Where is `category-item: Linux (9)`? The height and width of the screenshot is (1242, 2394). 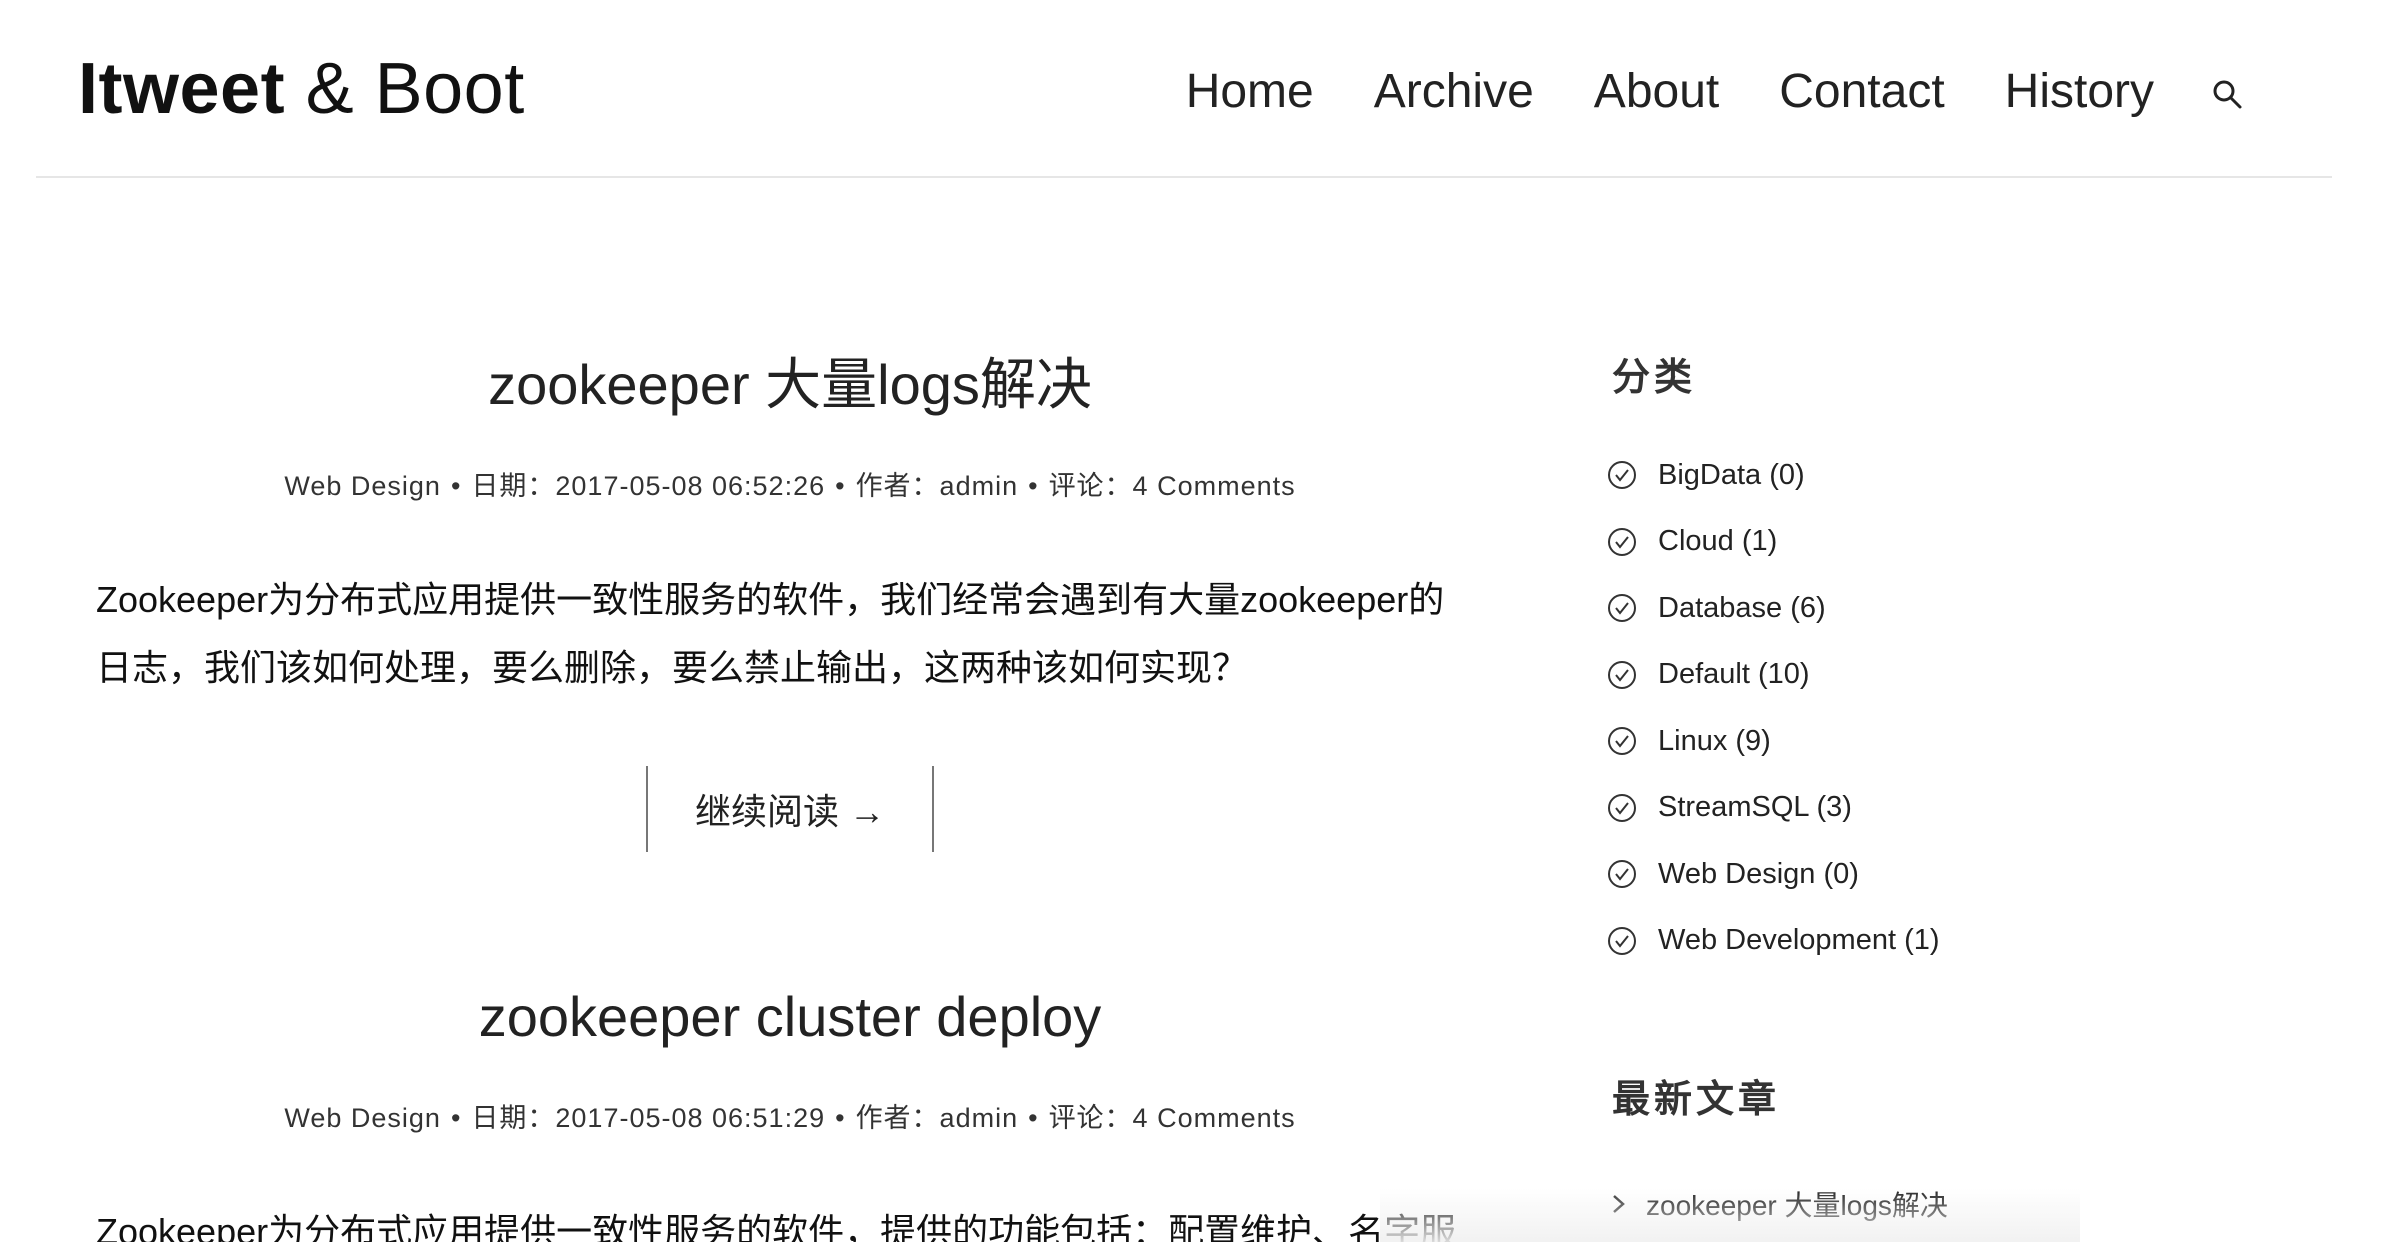
category-item: Linux (9) is located at coordinates (1773, 741).